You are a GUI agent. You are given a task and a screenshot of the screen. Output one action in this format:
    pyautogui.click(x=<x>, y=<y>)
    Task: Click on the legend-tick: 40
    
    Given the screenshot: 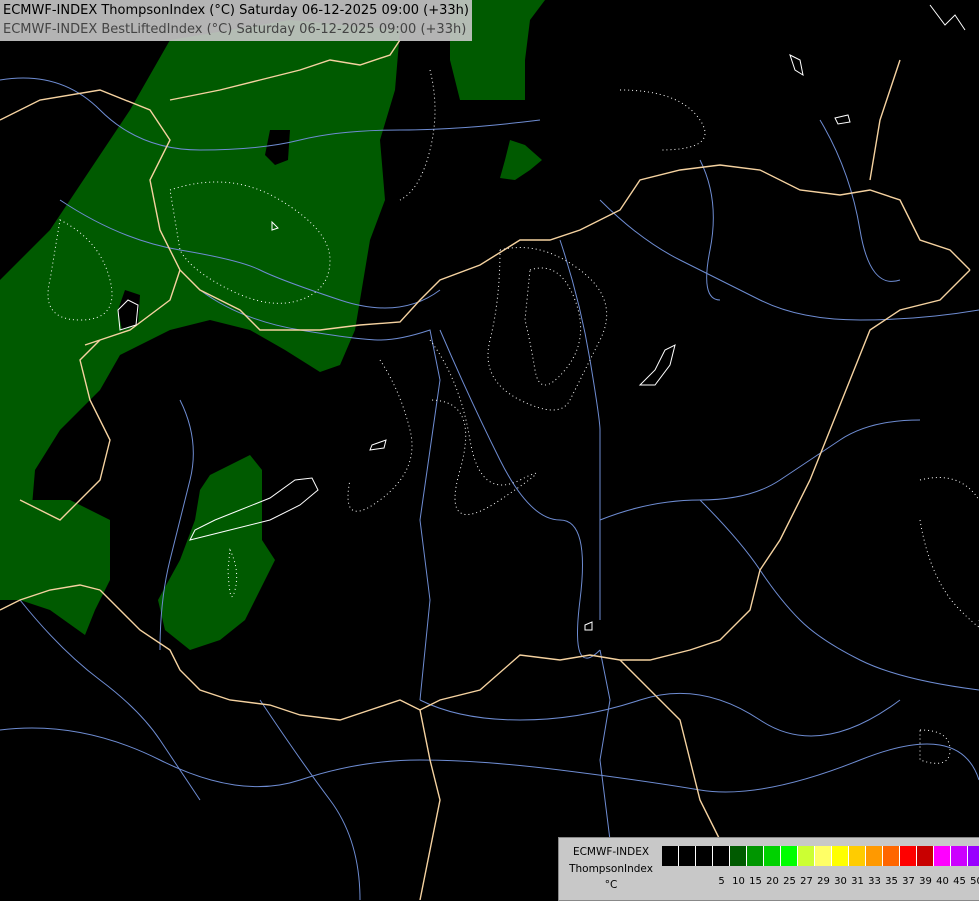 What is the action you would take?
    pyautogui.click(x=942, y=881)
    